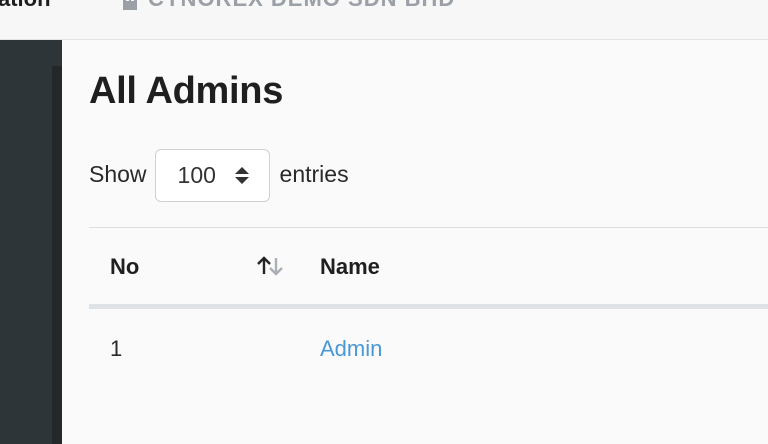 This screenshot has height=444, width=768. What do you see at coordinates (31, 242) in the screenshot?
I see `sidebar` at bounding box center [31, 242].